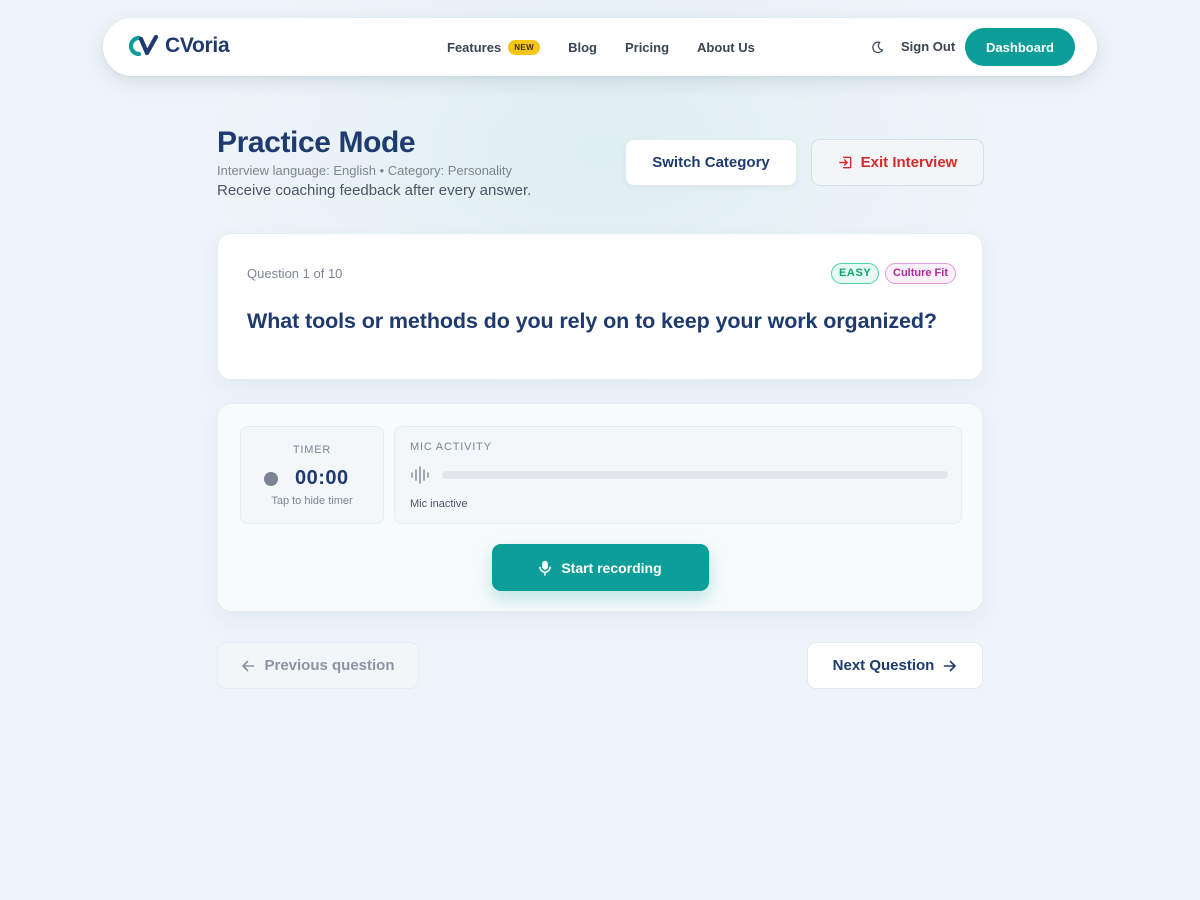 The image size is (1200, 900). I want to click on arrow-left-icon, so click(248, 666).